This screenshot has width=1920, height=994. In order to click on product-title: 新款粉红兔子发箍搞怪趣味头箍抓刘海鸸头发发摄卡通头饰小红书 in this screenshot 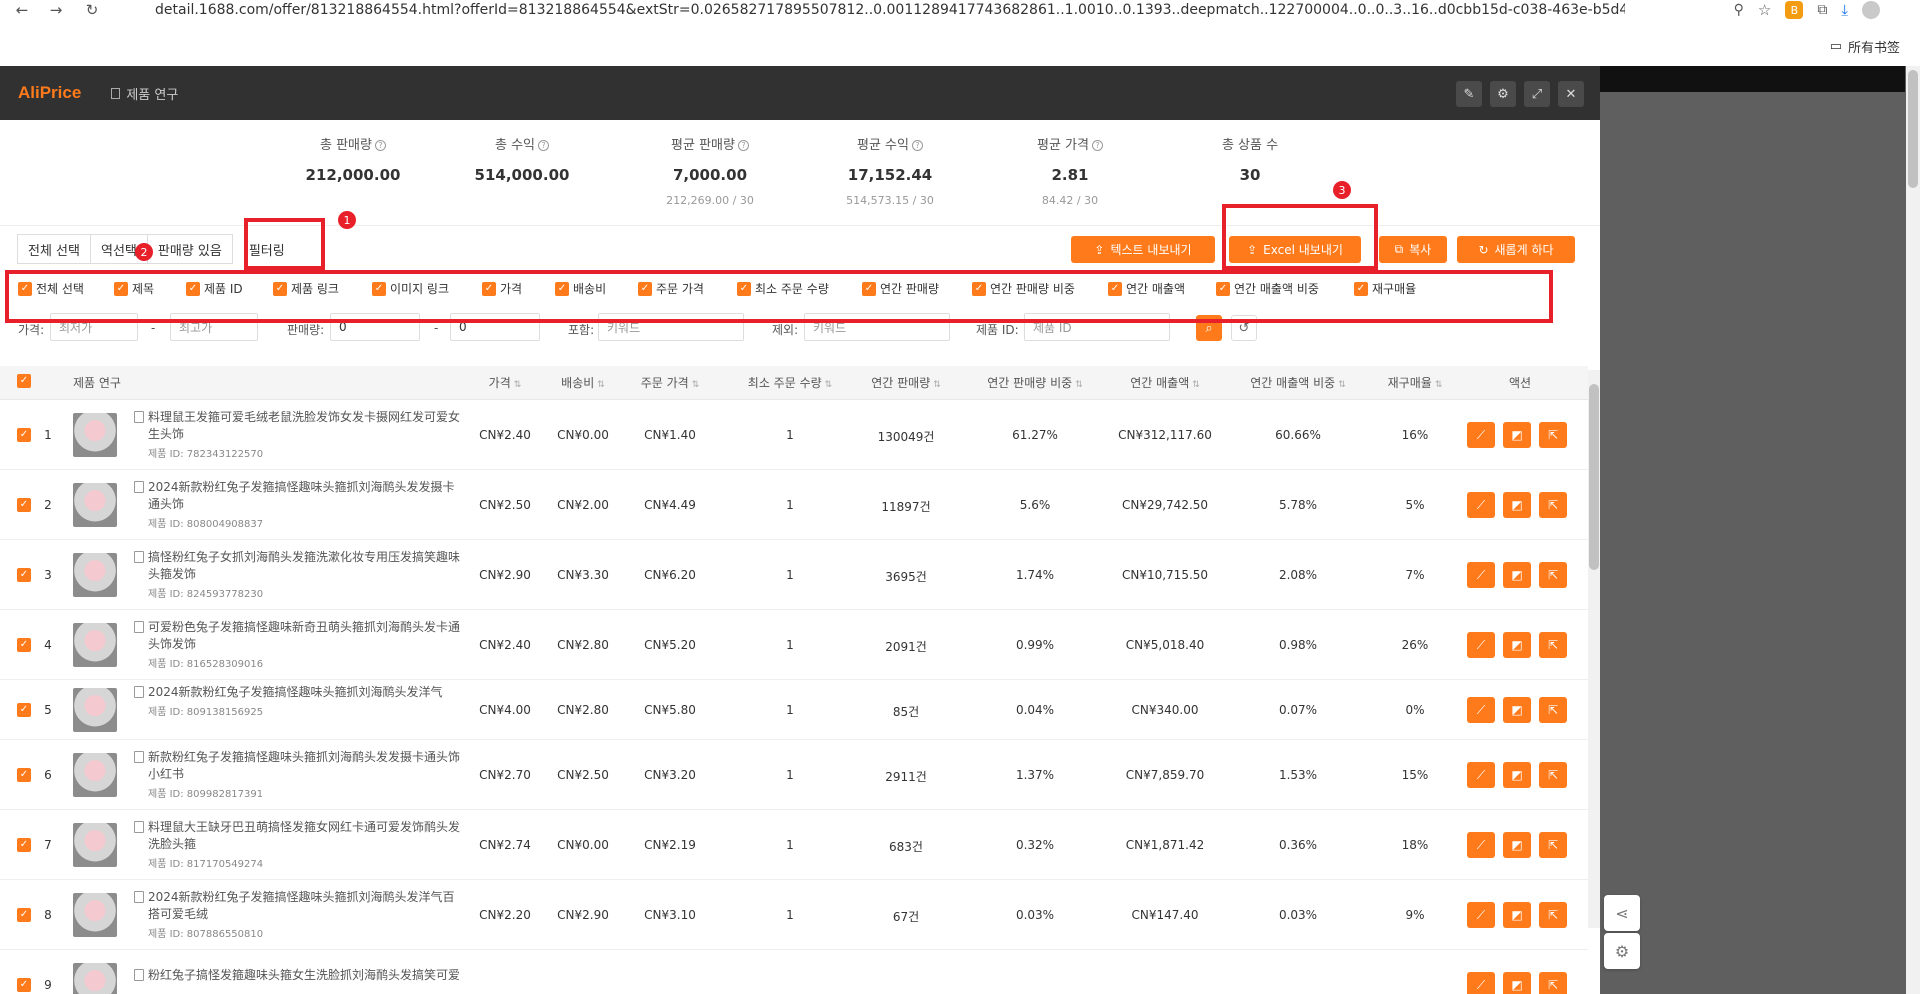, I will do `click(306, 766)`.